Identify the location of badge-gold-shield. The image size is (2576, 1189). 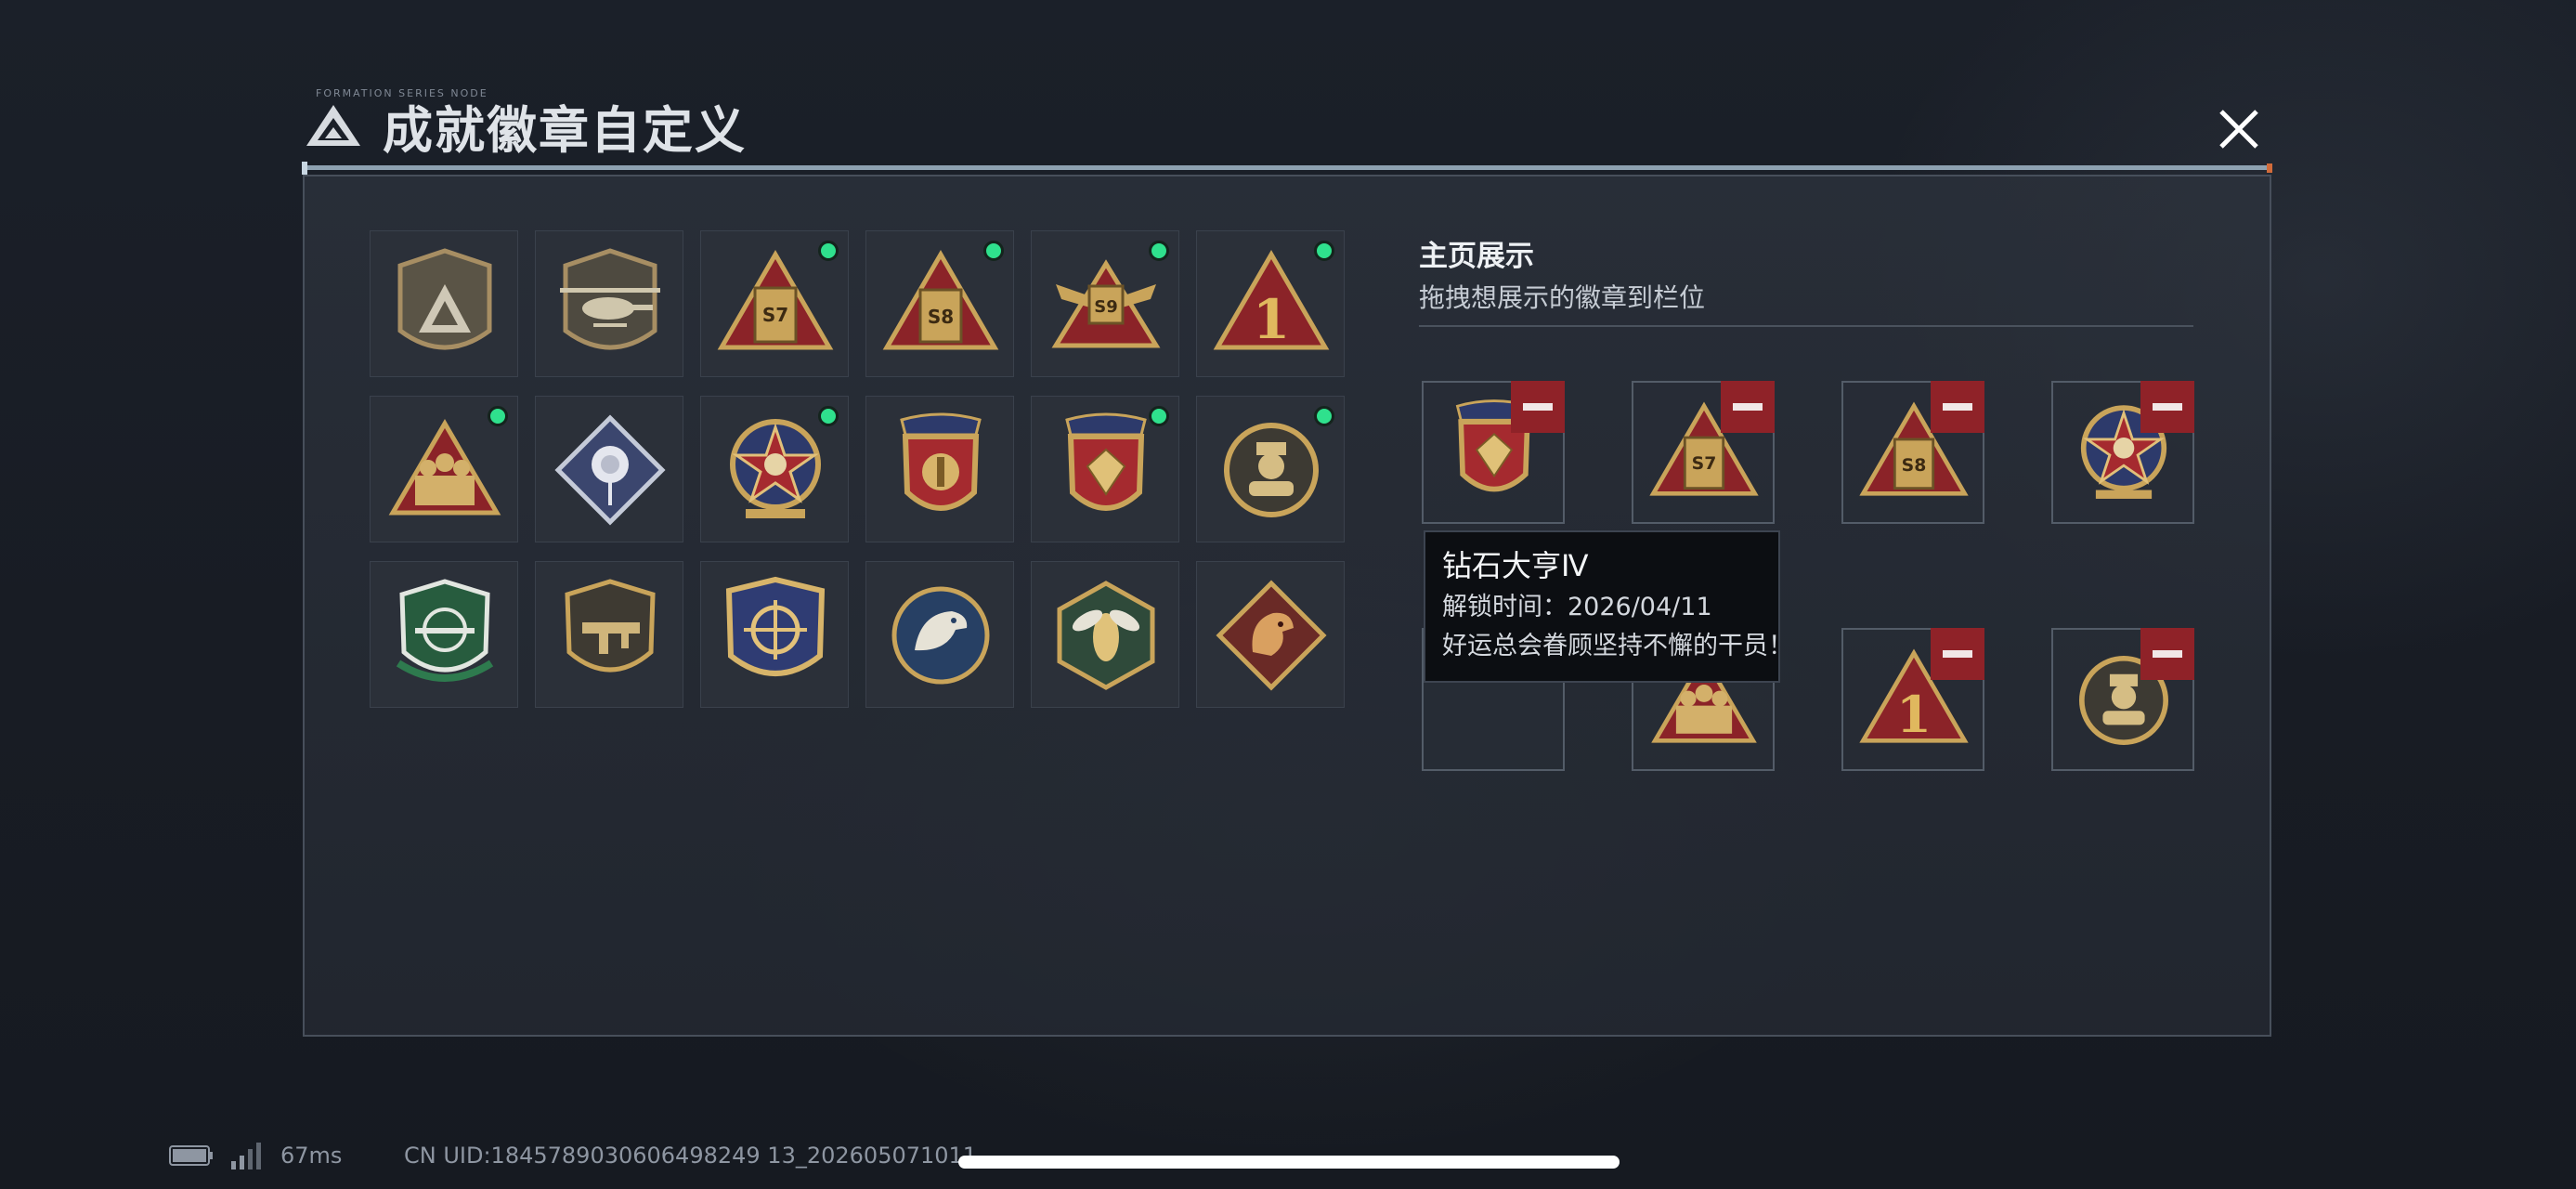
(939, 469).